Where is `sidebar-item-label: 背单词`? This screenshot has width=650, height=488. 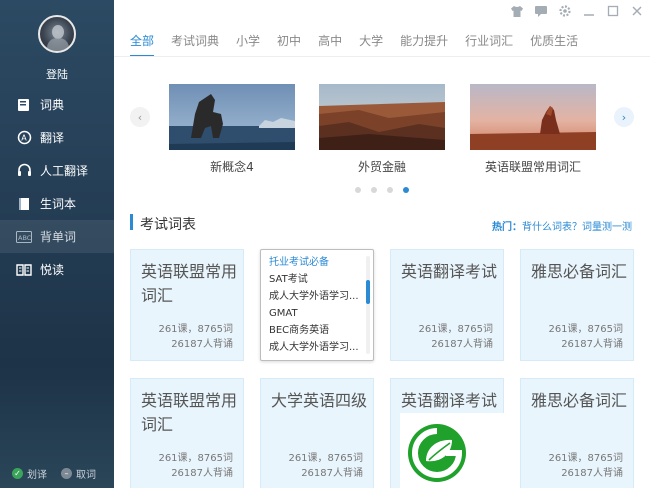 sidebar-item-label: 背单词 is located at coordinates (58, 237).